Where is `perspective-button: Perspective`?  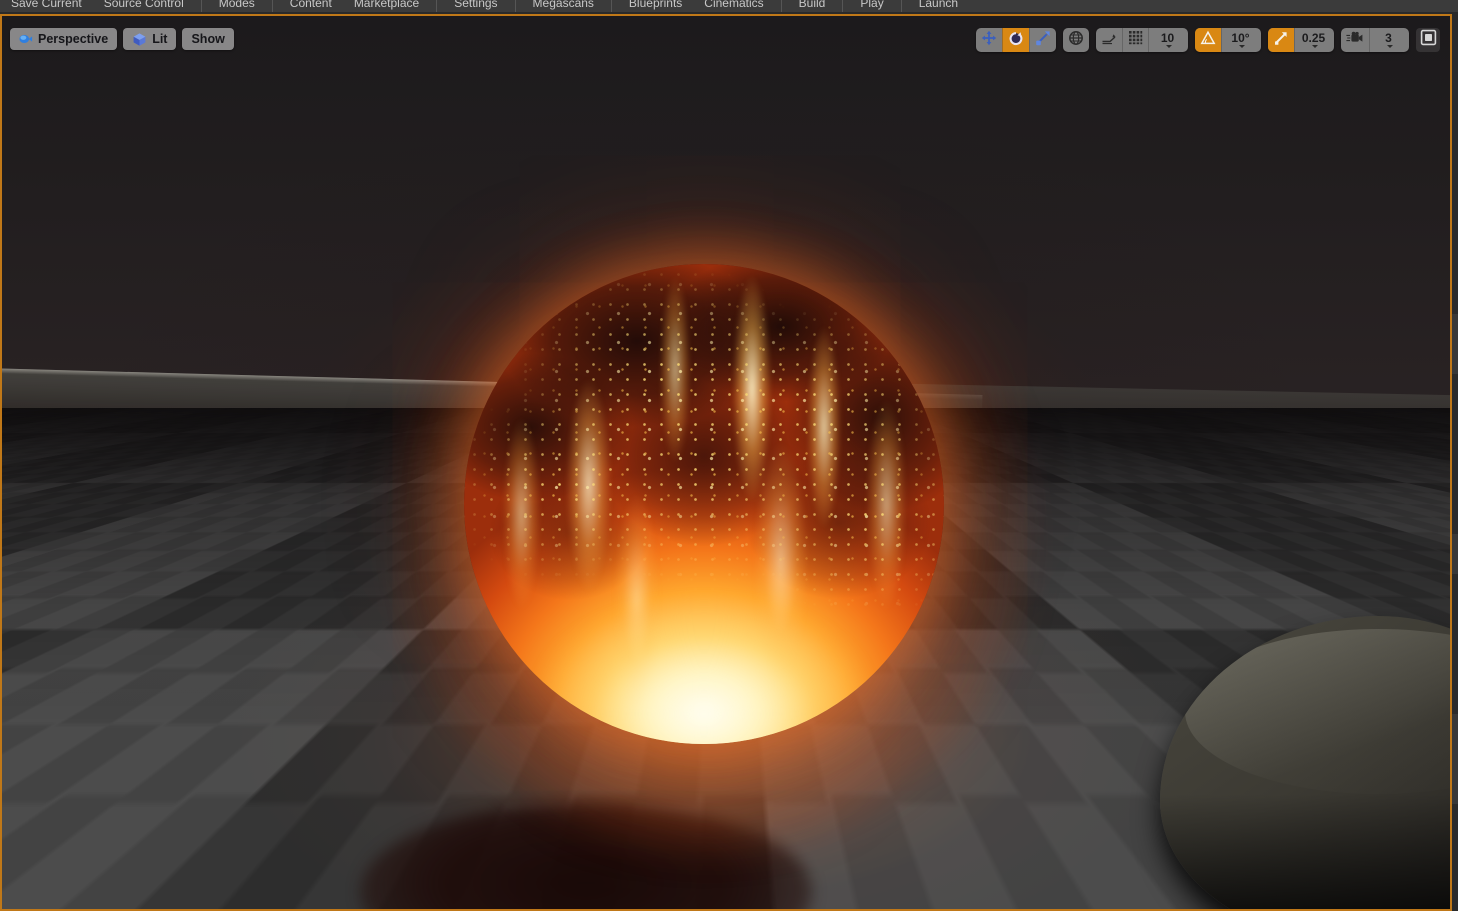
perspective-button: Perspective is located at coordinates (64, 39).